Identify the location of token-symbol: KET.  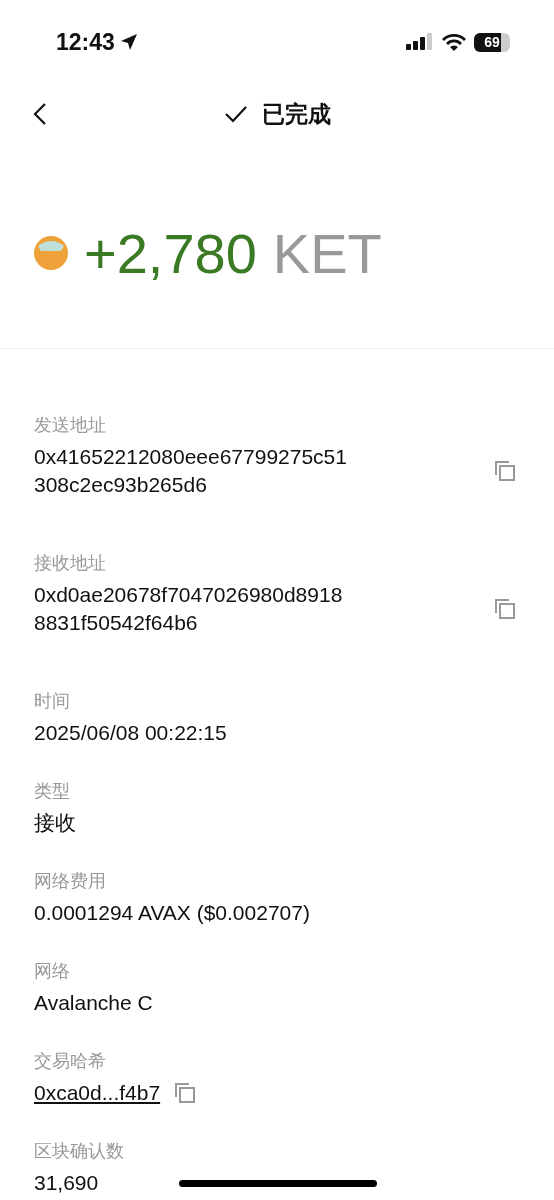
(327, 253).